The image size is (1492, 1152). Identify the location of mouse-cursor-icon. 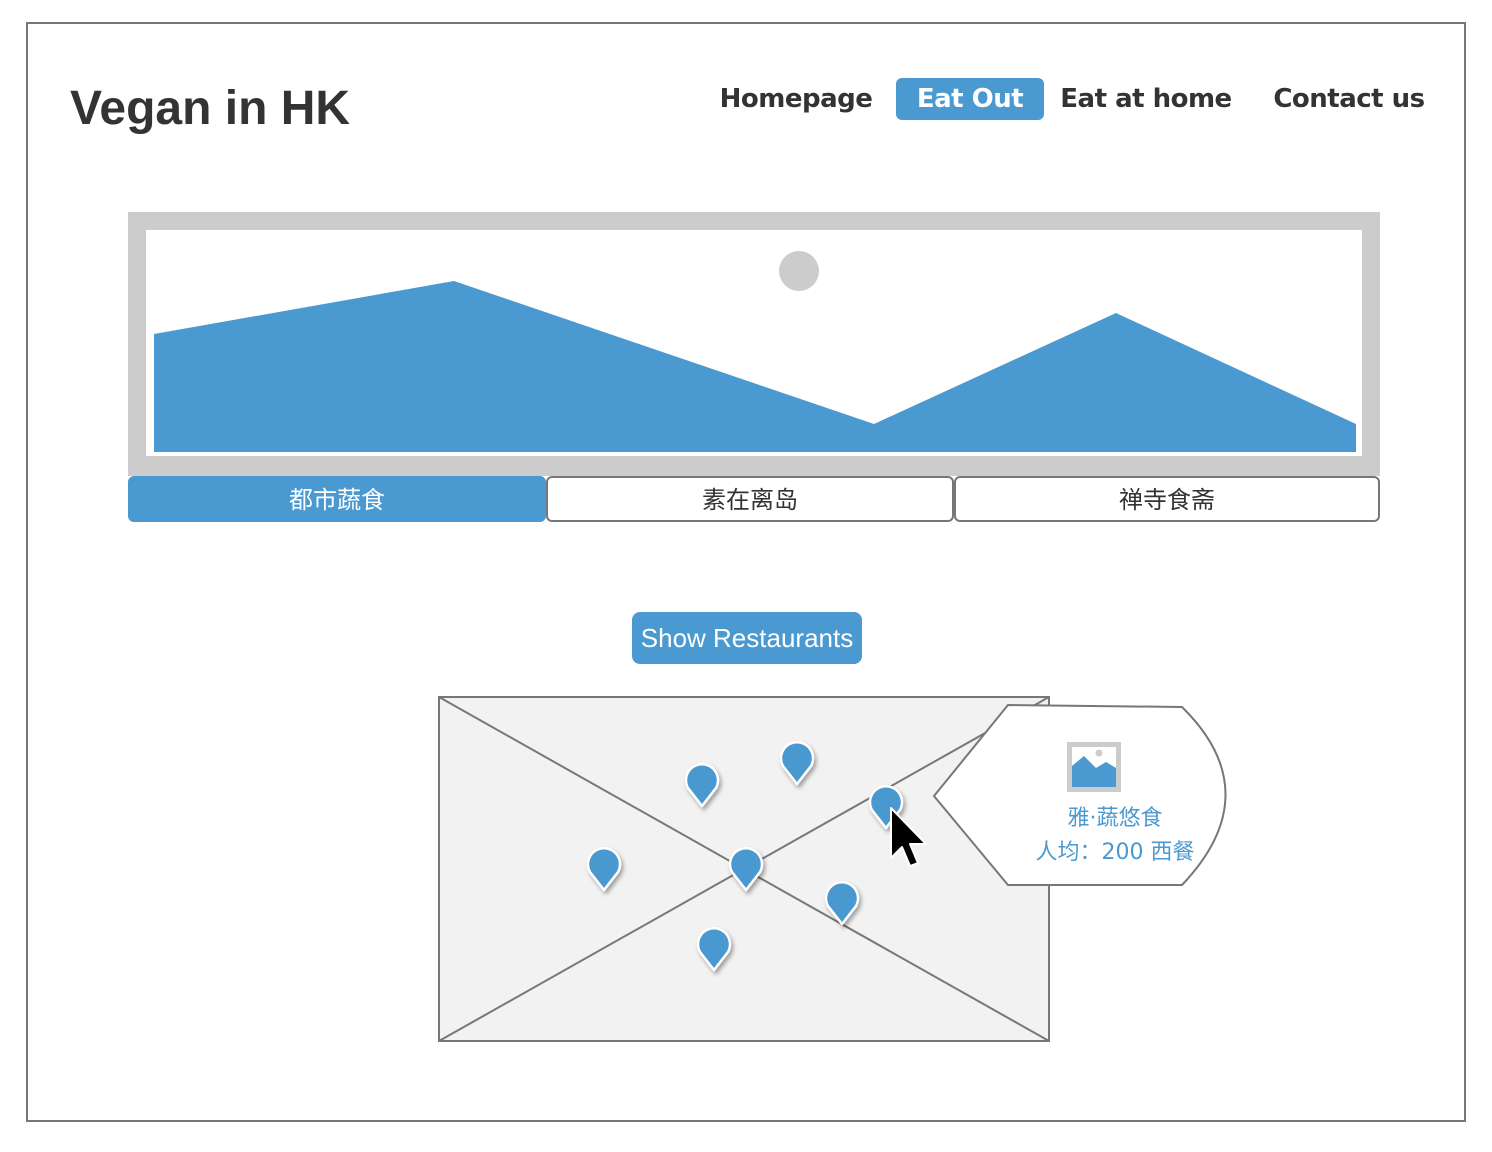
(908, 837).